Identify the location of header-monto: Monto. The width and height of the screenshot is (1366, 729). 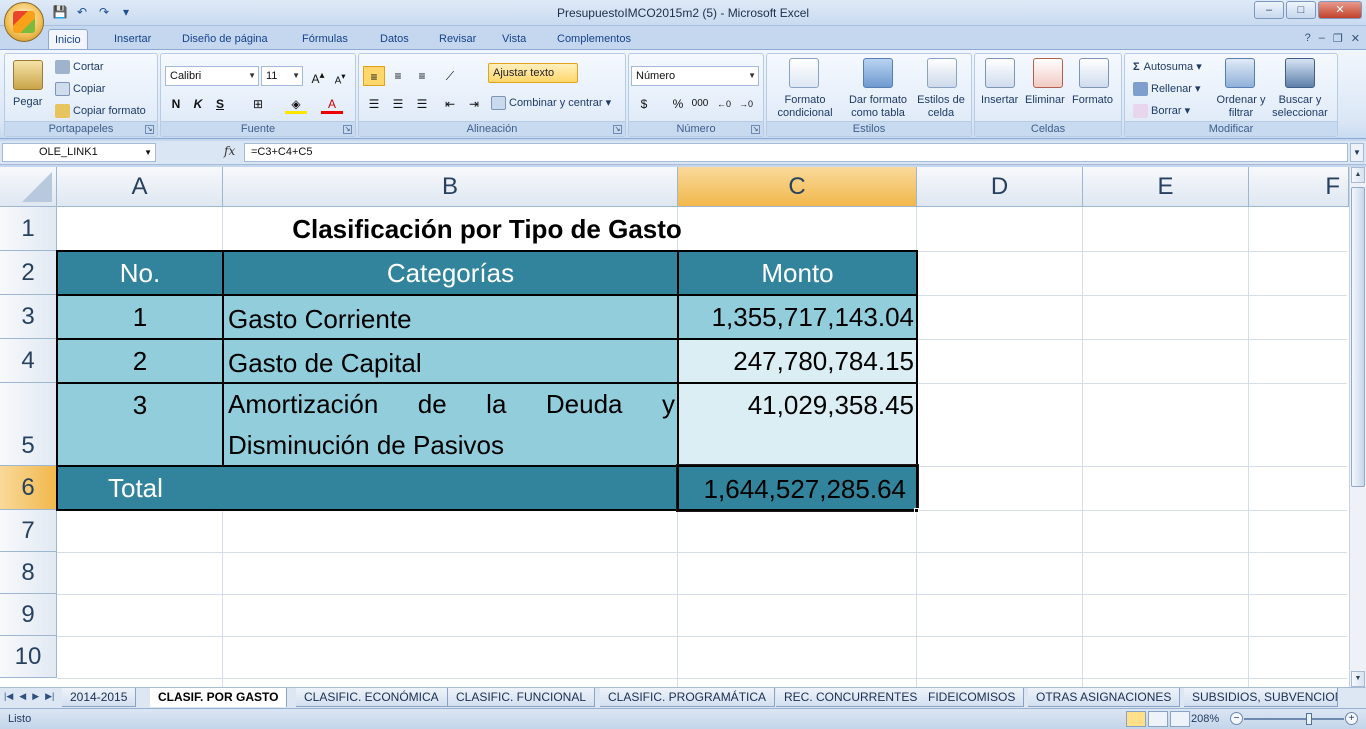
(797, 273).